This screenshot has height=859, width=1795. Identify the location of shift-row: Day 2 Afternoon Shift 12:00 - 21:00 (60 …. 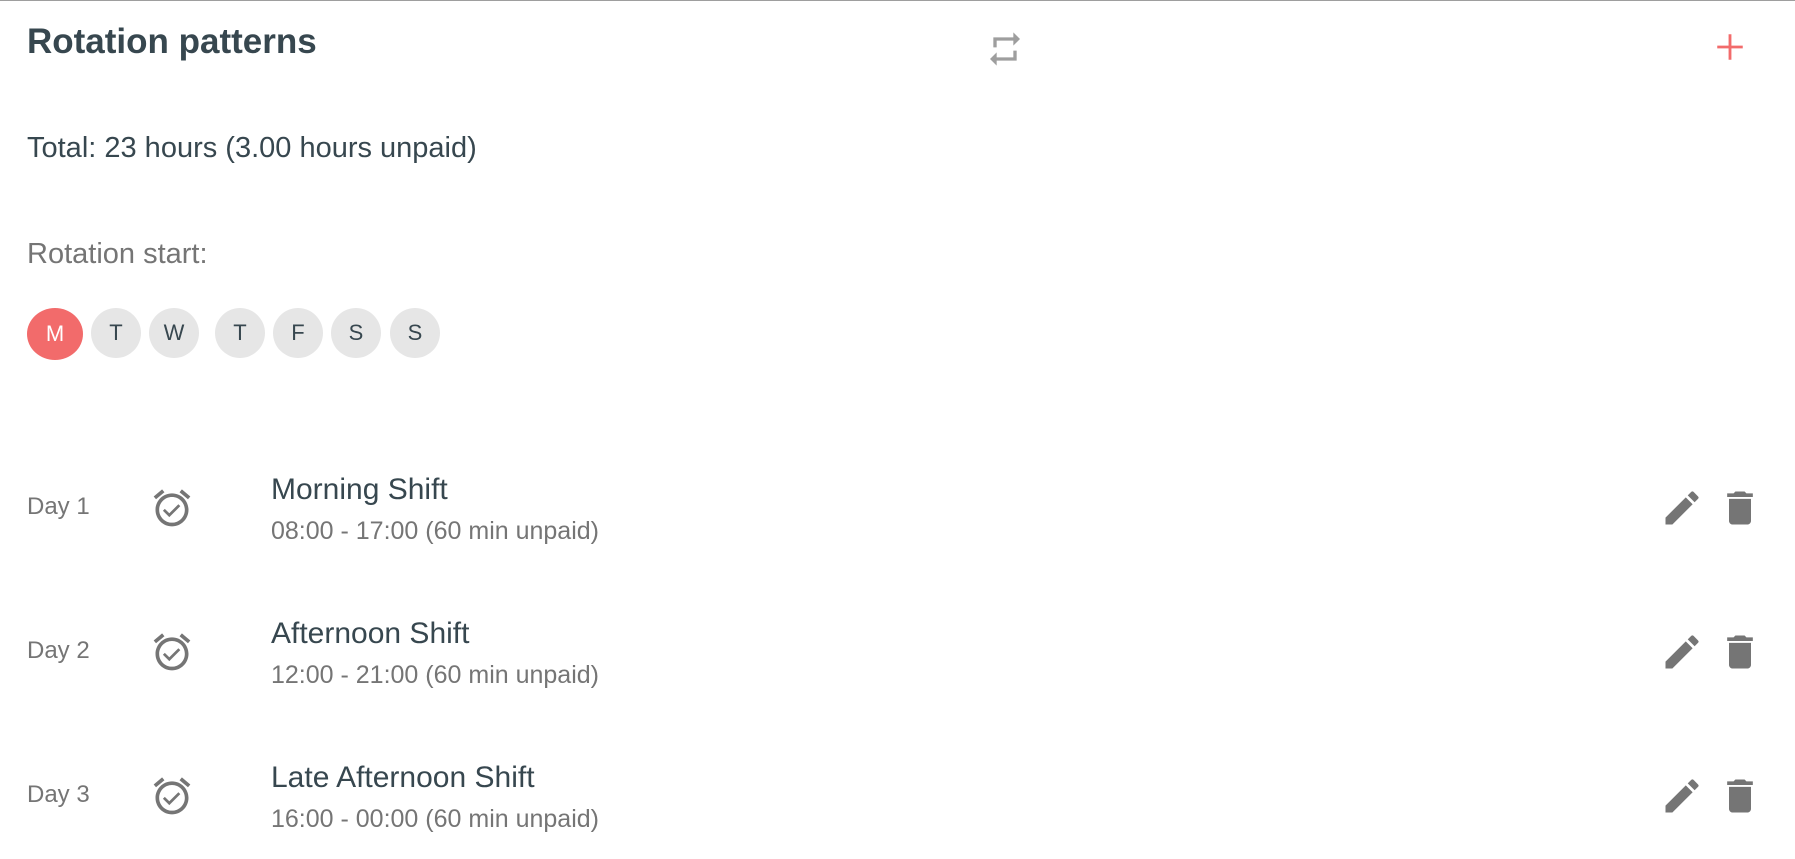
(897, 654).